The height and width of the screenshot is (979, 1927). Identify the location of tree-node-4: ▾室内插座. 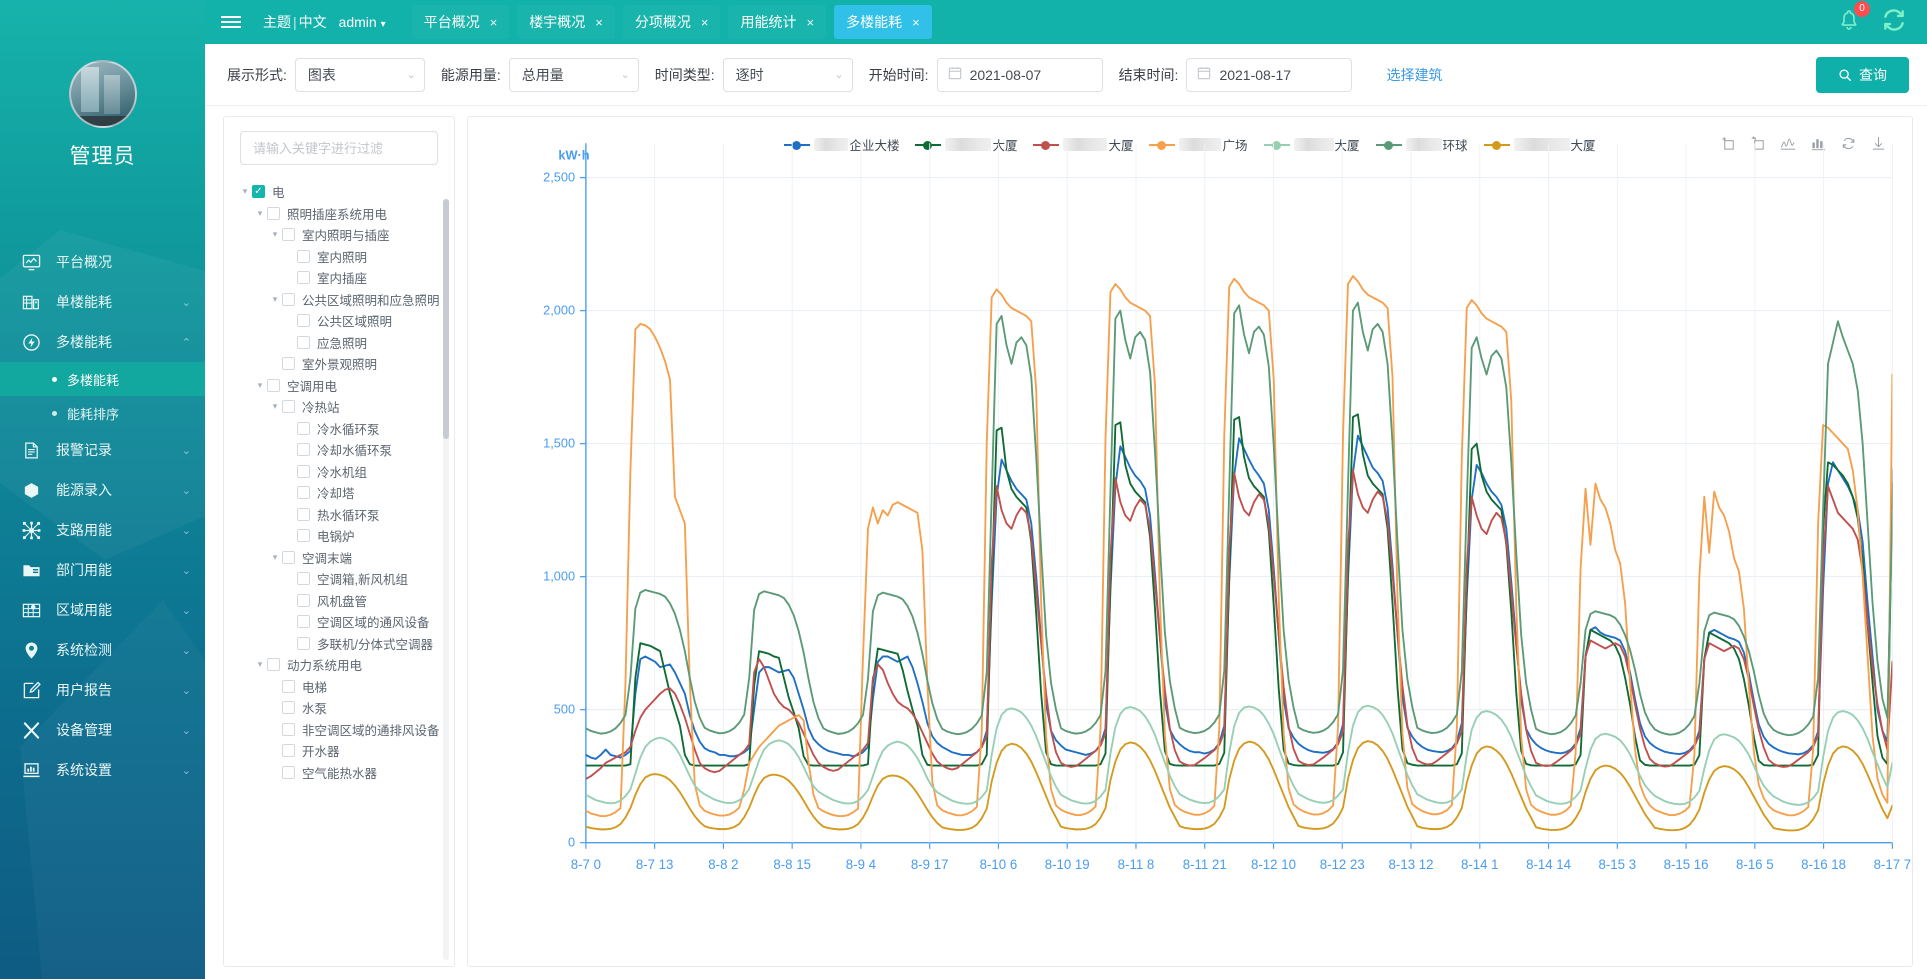
(343, 278).